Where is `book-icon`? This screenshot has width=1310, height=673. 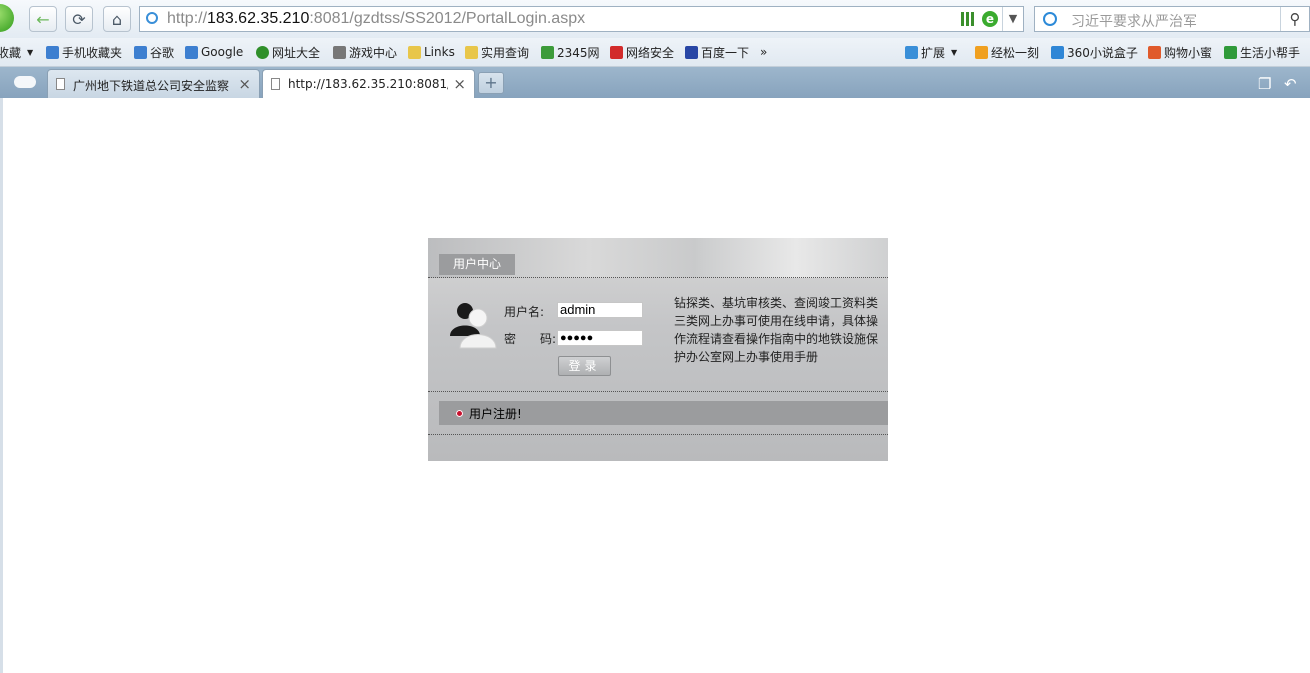
book-icon is located at coordinates (1057, 52).